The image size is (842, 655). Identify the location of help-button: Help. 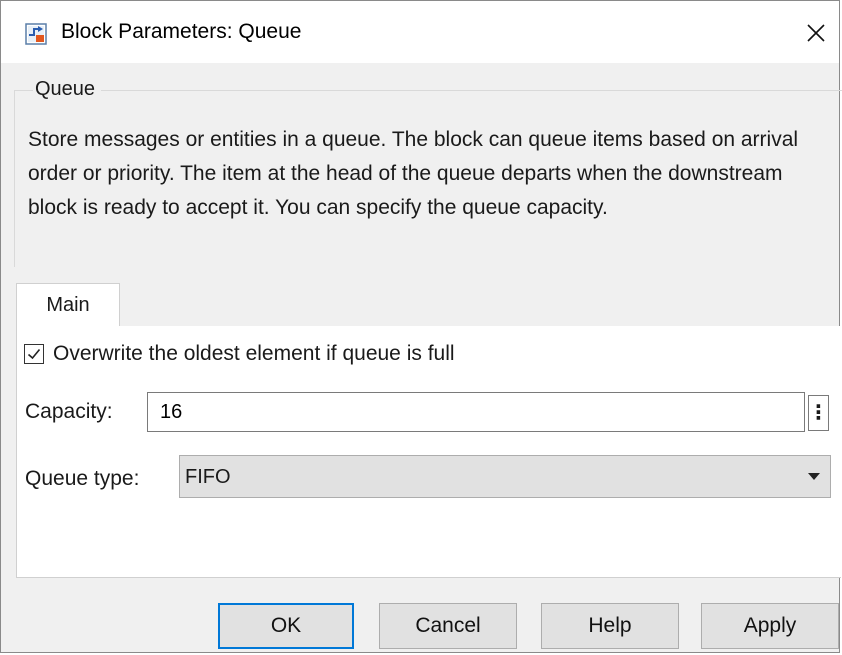
(610, 626).